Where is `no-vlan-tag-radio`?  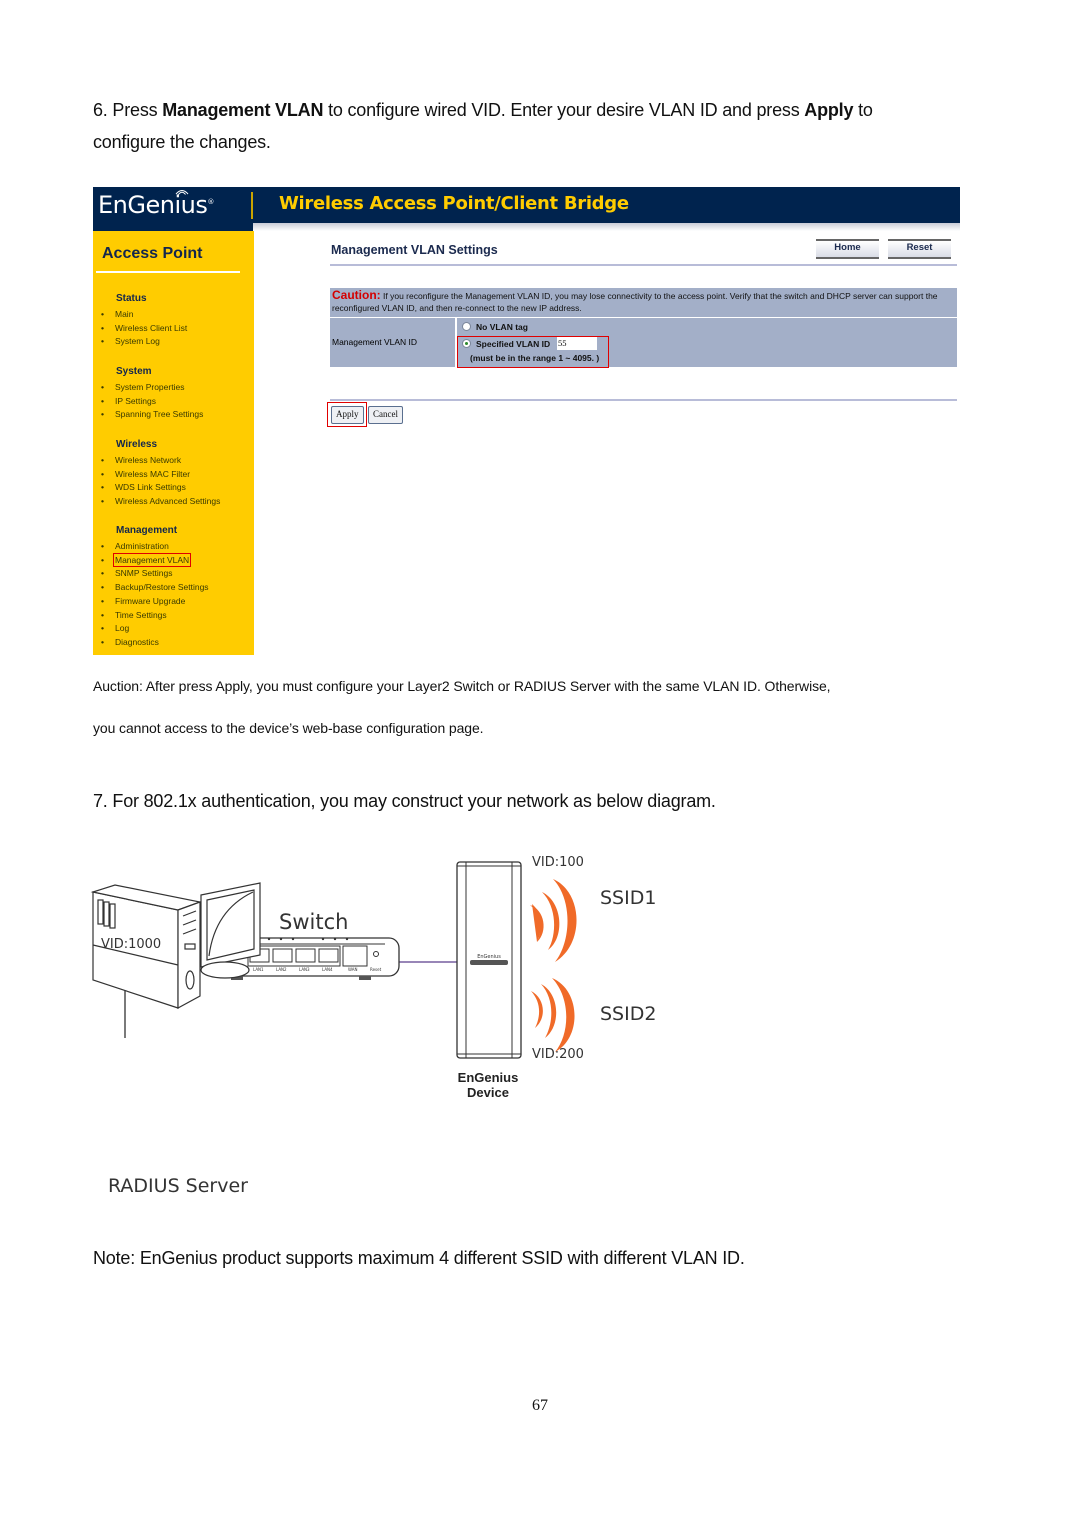
no-vlan-tag-radio is located at coordinates (466, 326).